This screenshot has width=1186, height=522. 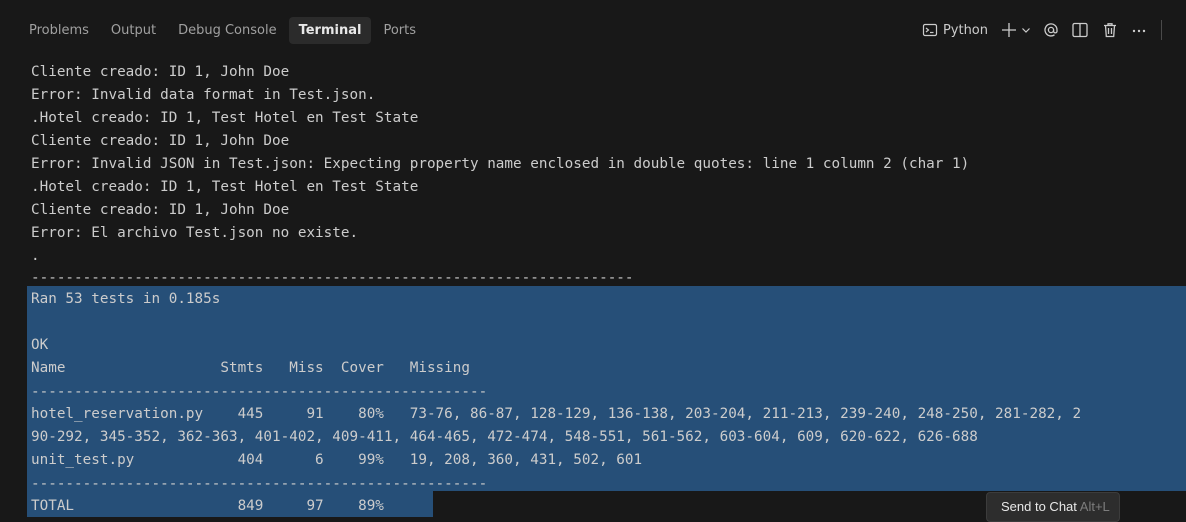 I want to click on send-to-chat-shortcut: Alt+L, so click(x=1094, y=506).